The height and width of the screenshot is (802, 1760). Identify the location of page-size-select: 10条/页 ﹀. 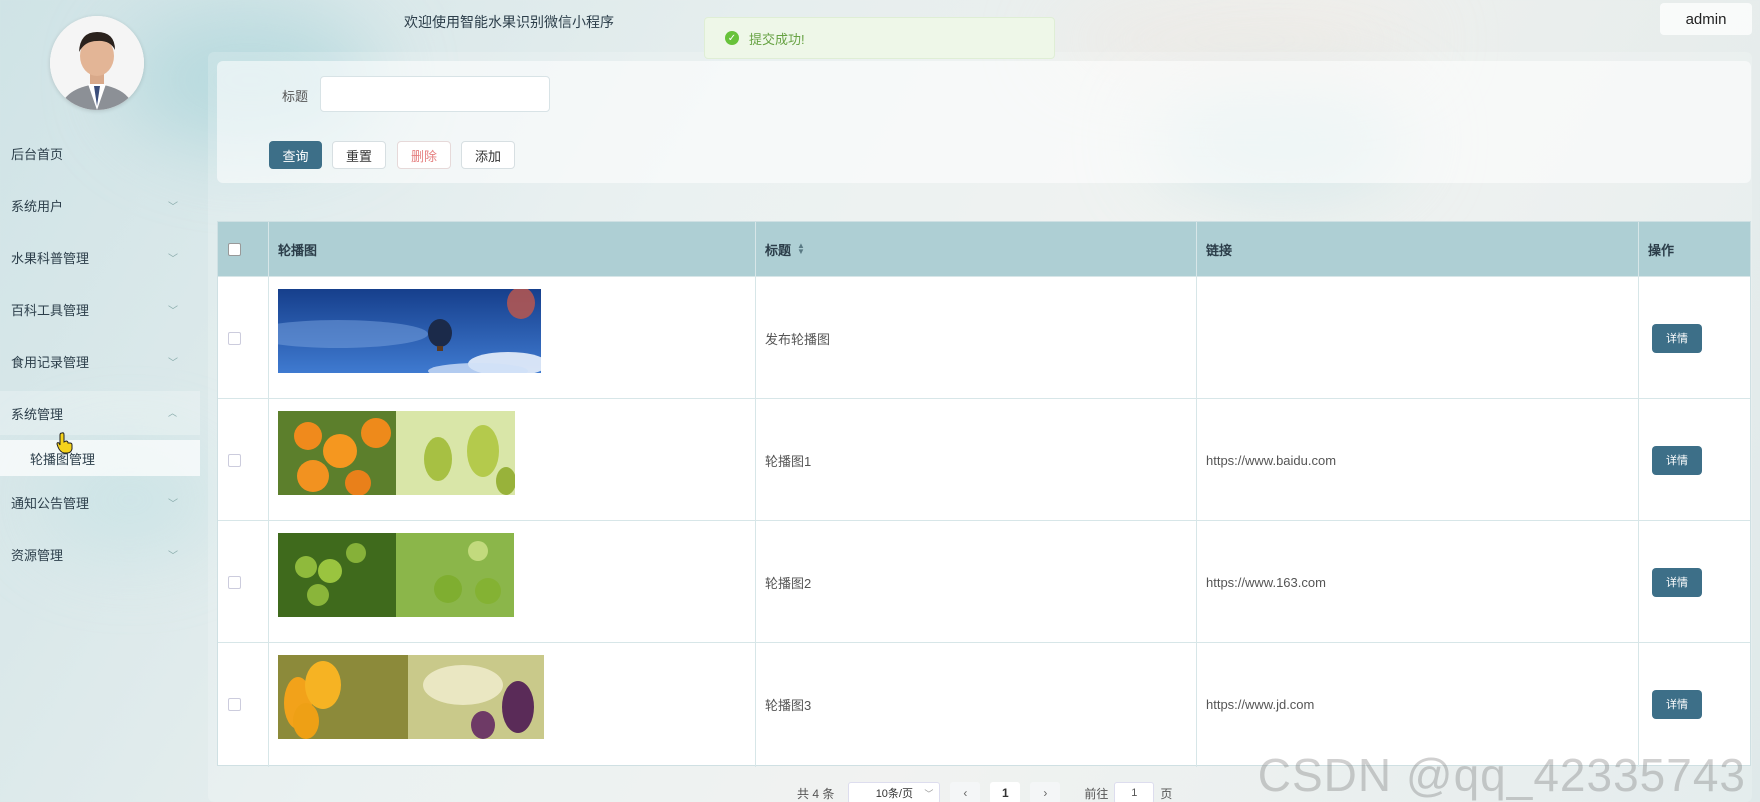
(894, 792).